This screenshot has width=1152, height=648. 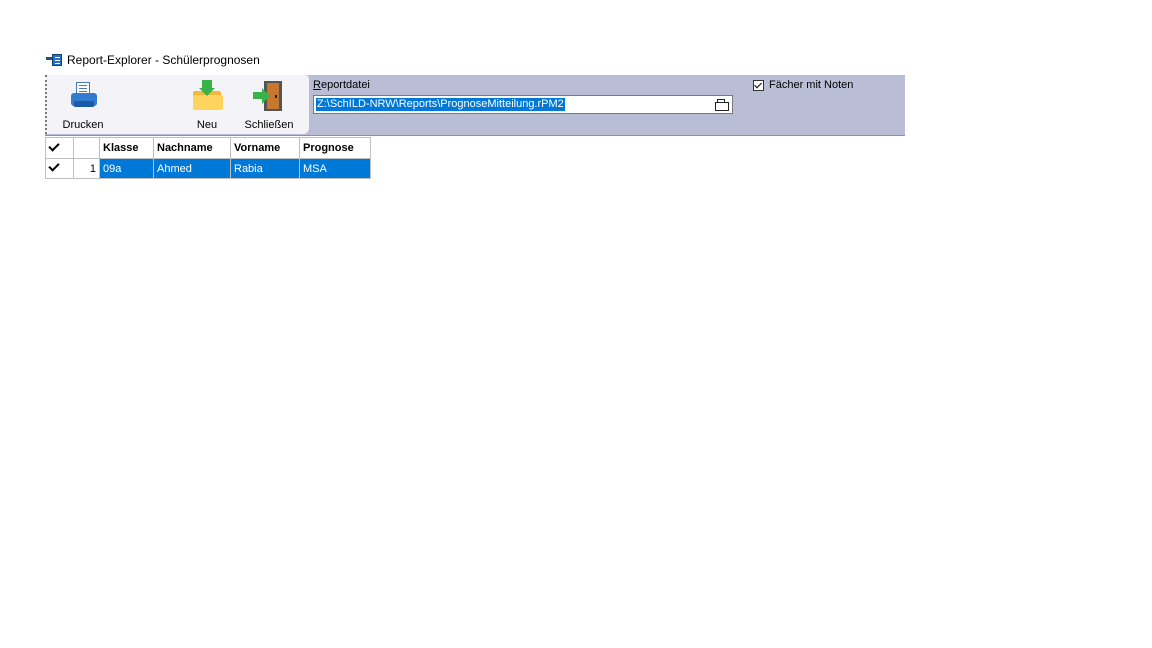 What do you see at coordinates (207, 96) in the screenshot?
I see `new-folder-icon` at bounding box center [207, 96].